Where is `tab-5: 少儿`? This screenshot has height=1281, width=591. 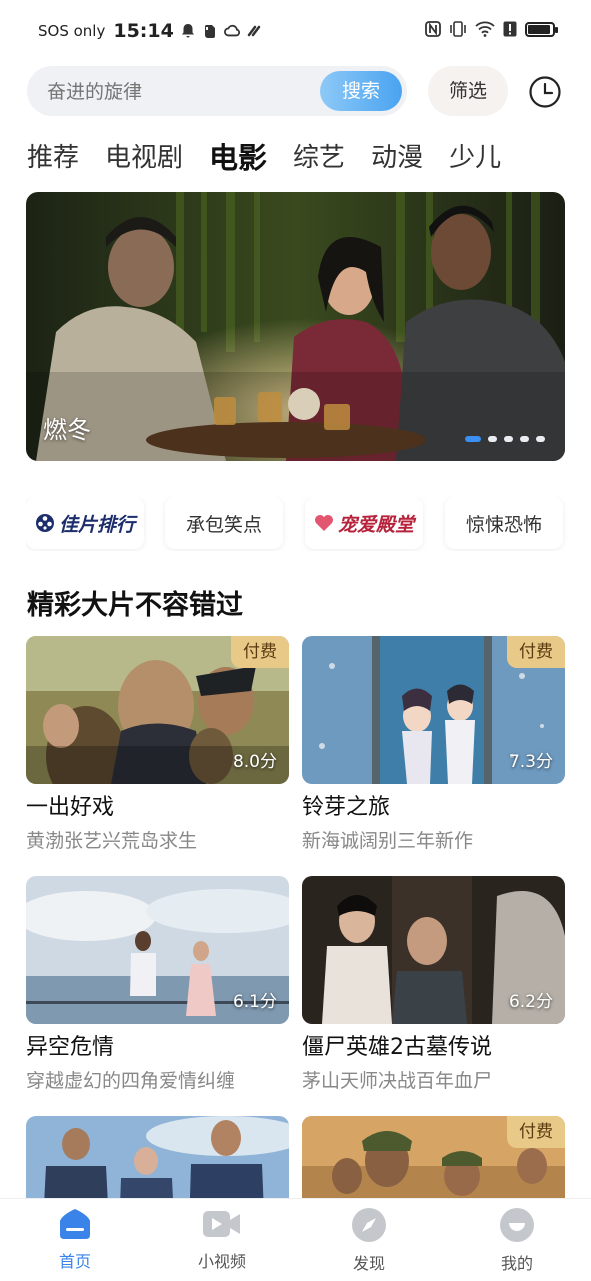
tab-5: 少儿 is located at coordinates (475, 158).